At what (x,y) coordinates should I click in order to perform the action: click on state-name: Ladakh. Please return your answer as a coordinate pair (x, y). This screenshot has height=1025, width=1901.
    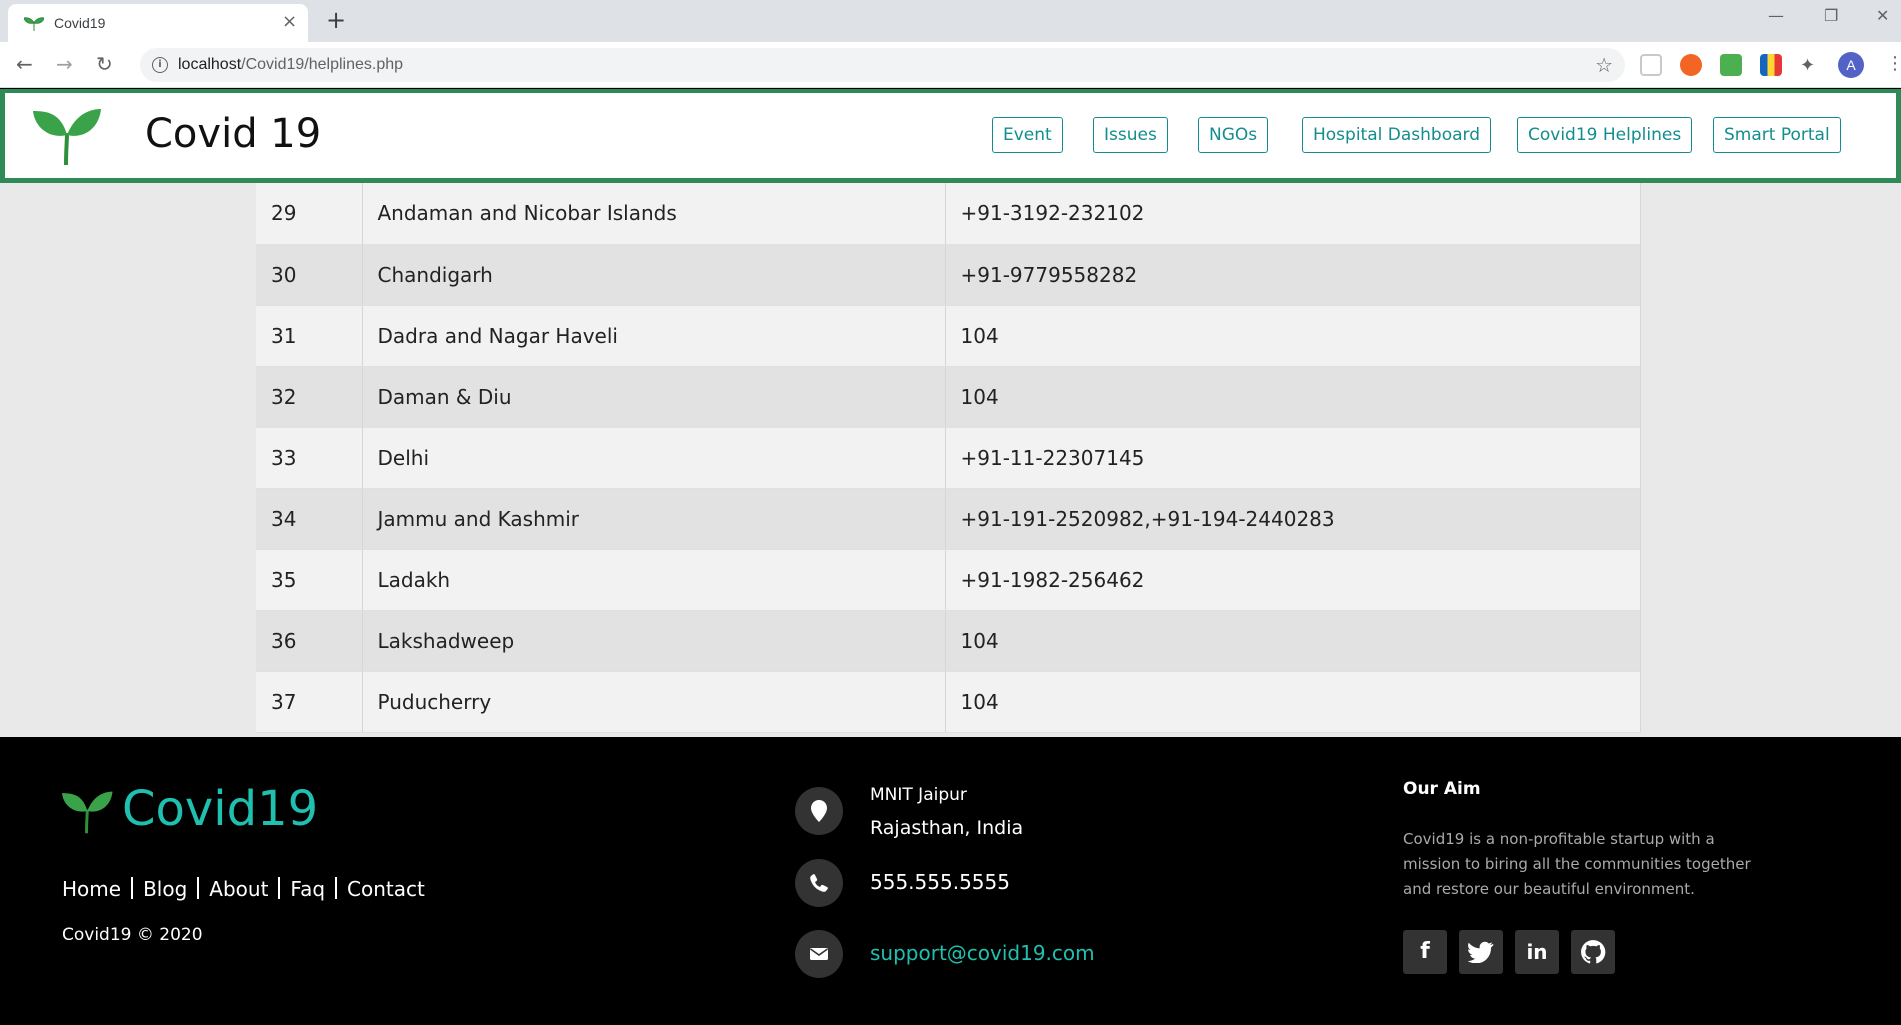
    Looking at the image, I should click on (654, 580).